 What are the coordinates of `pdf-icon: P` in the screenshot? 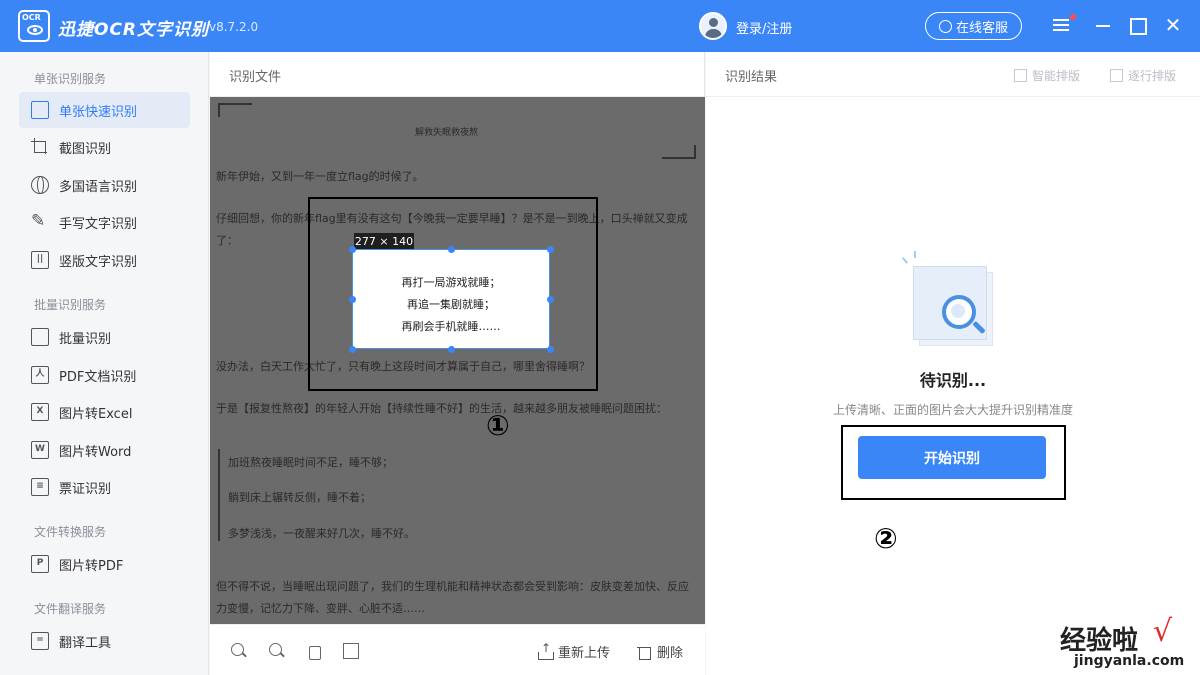 It's located at (40, 564).